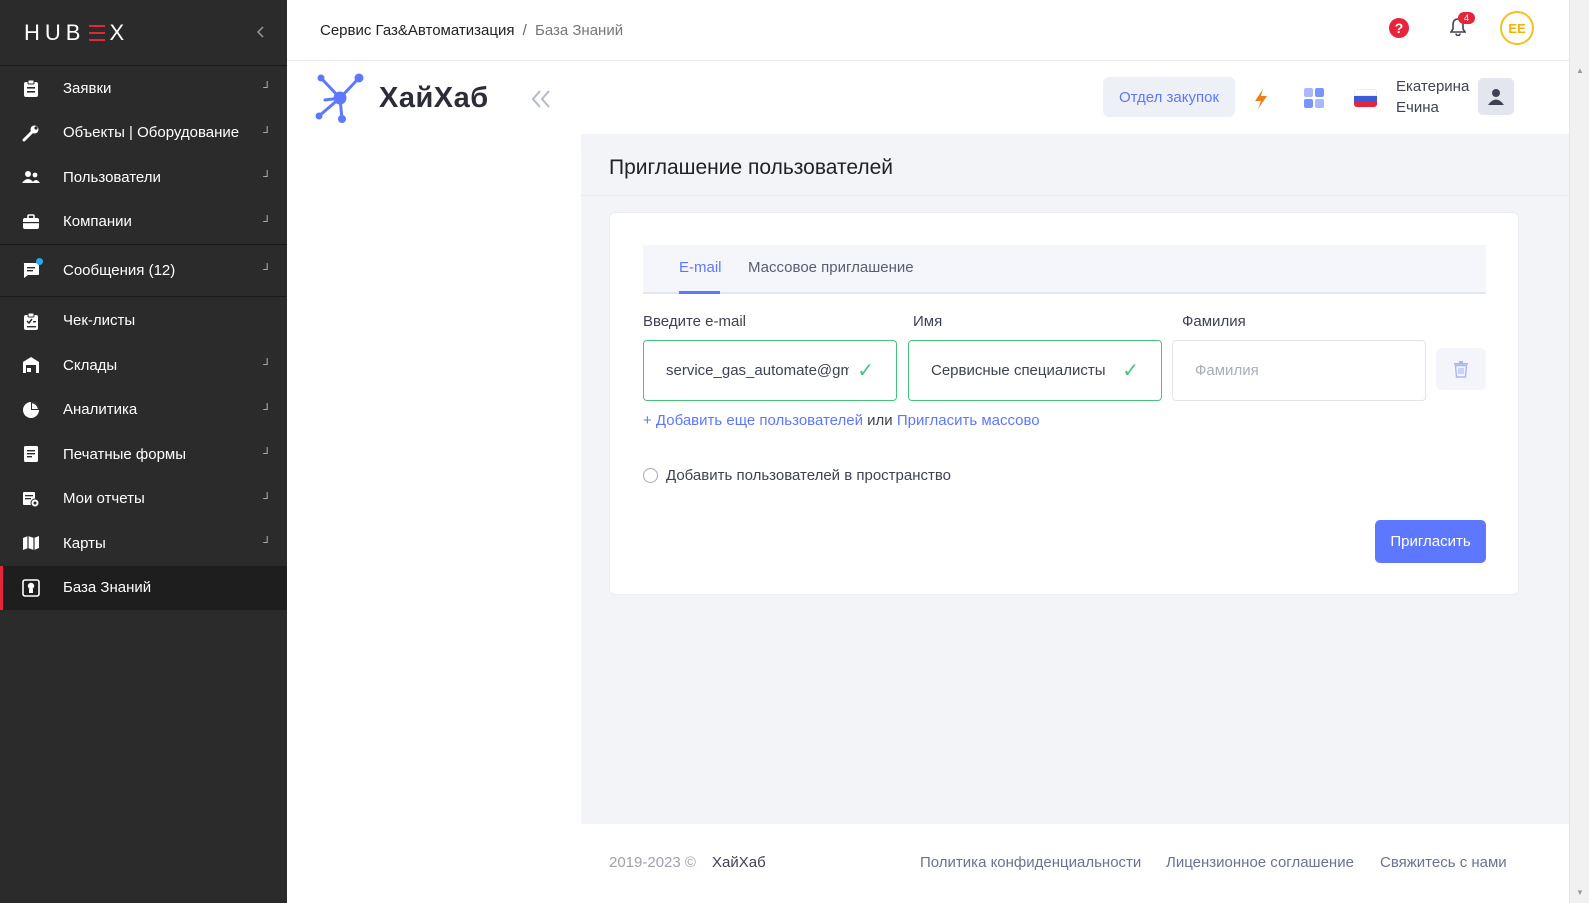 This screenshot has width=1589, height=903. What do you see at coordinates (143, 365) in the screenshot?
I see `sidebar-item-warehouses: Склады ┘` at bounding box center [143, 365].